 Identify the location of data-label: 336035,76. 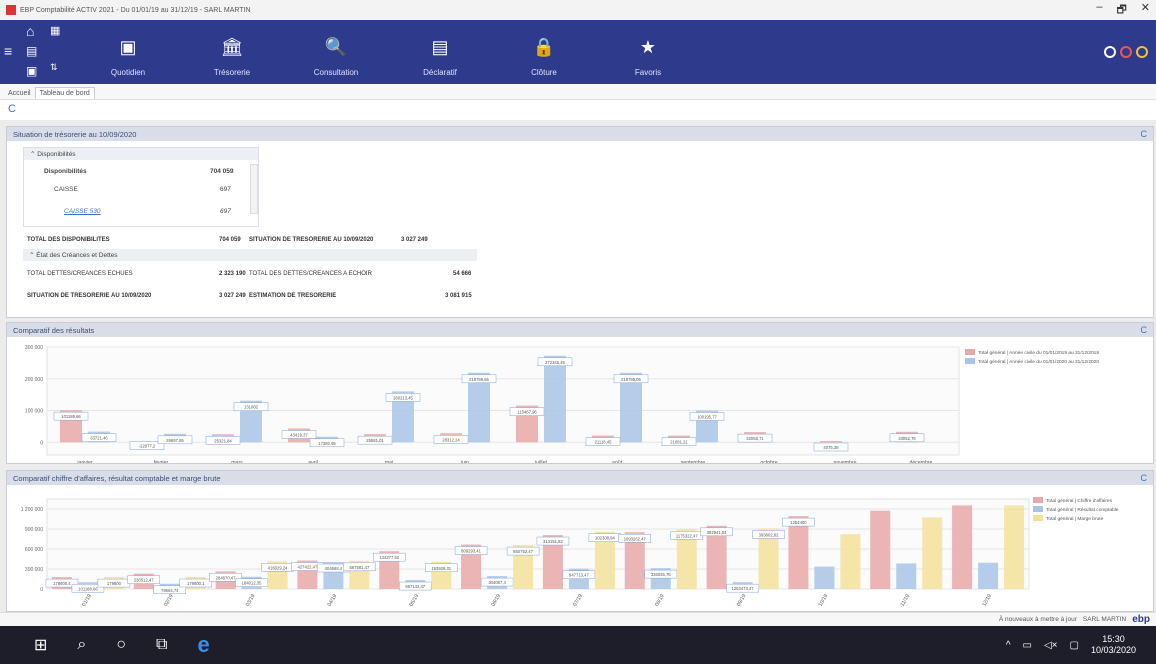
(661, 574).